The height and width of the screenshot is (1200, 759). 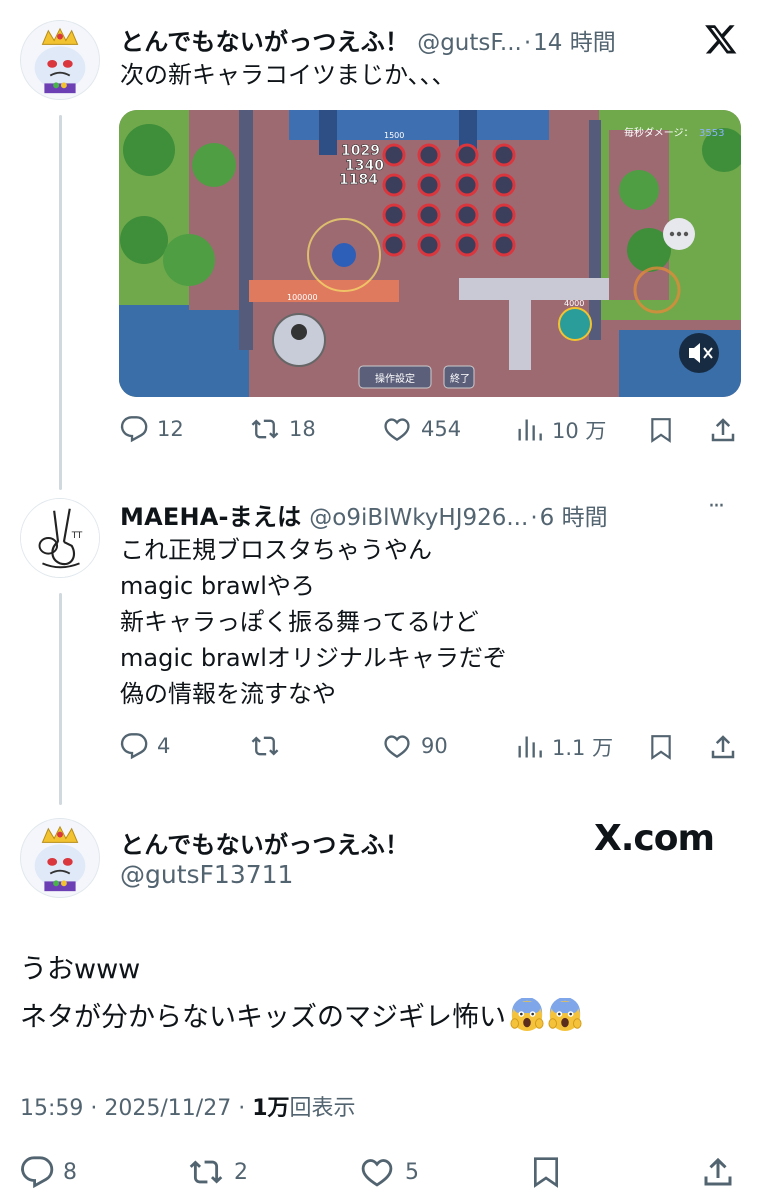 What do you see at coordinates (654, 838) in the screenshot?
I see `x-com-watermark: X.com` at bounding box center [654, 838].